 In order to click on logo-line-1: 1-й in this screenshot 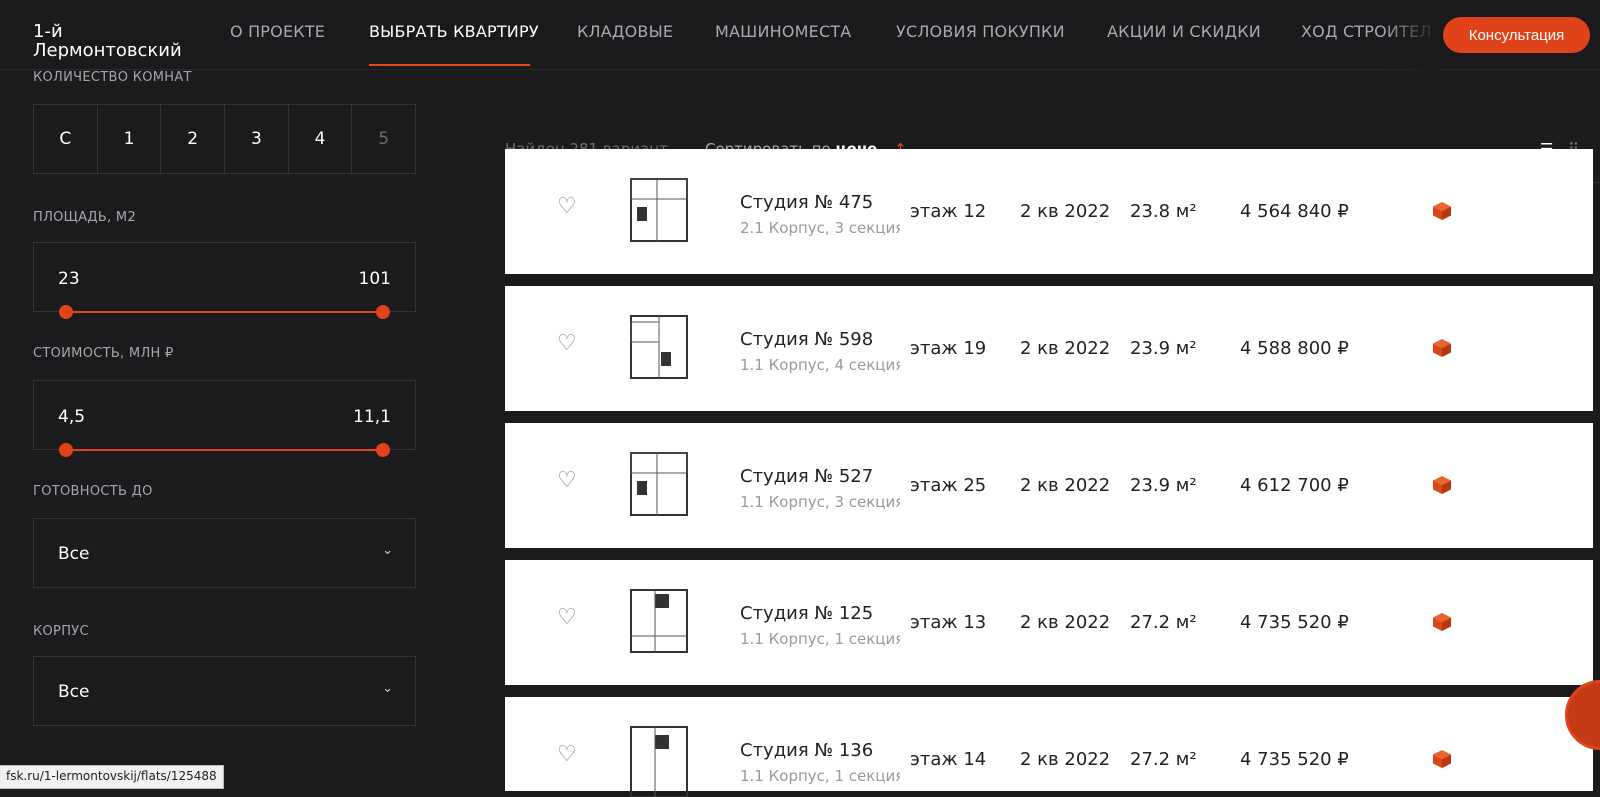, I will do `click(48, 31)`.